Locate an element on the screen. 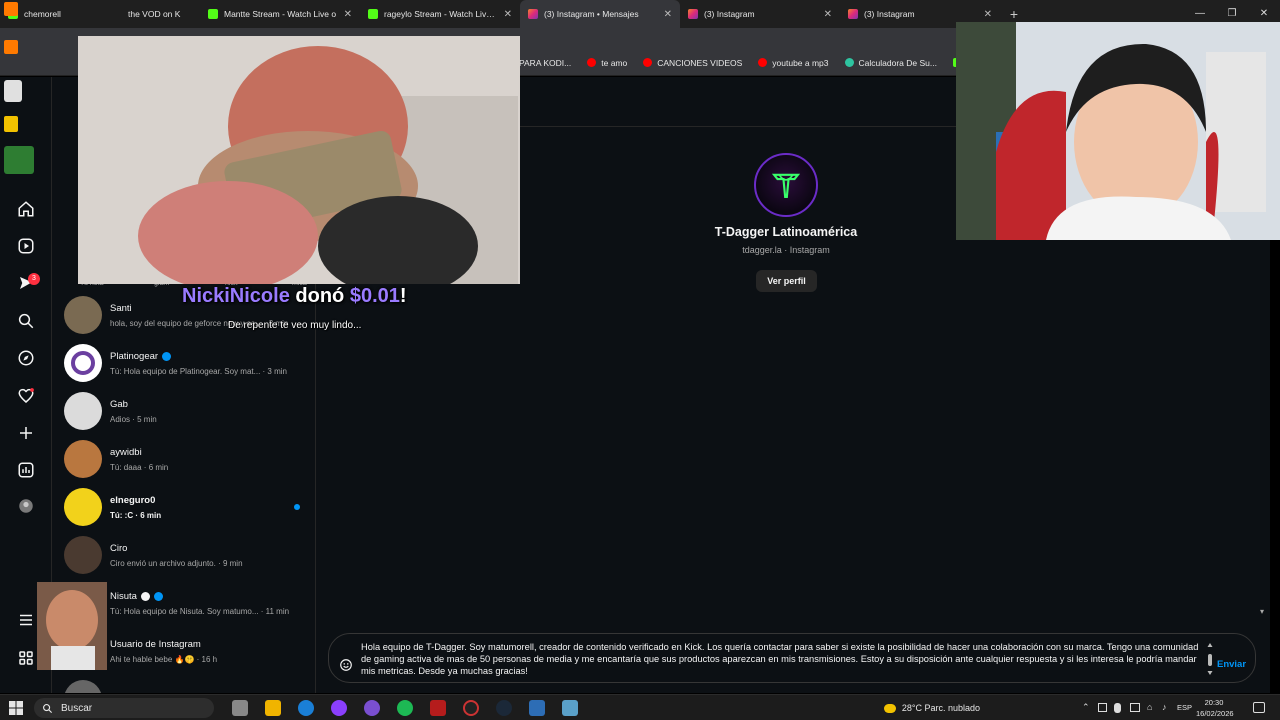 The height and width of the screenshot is (720, 1280). windows-start-icon is located at coordinates (16, 708).